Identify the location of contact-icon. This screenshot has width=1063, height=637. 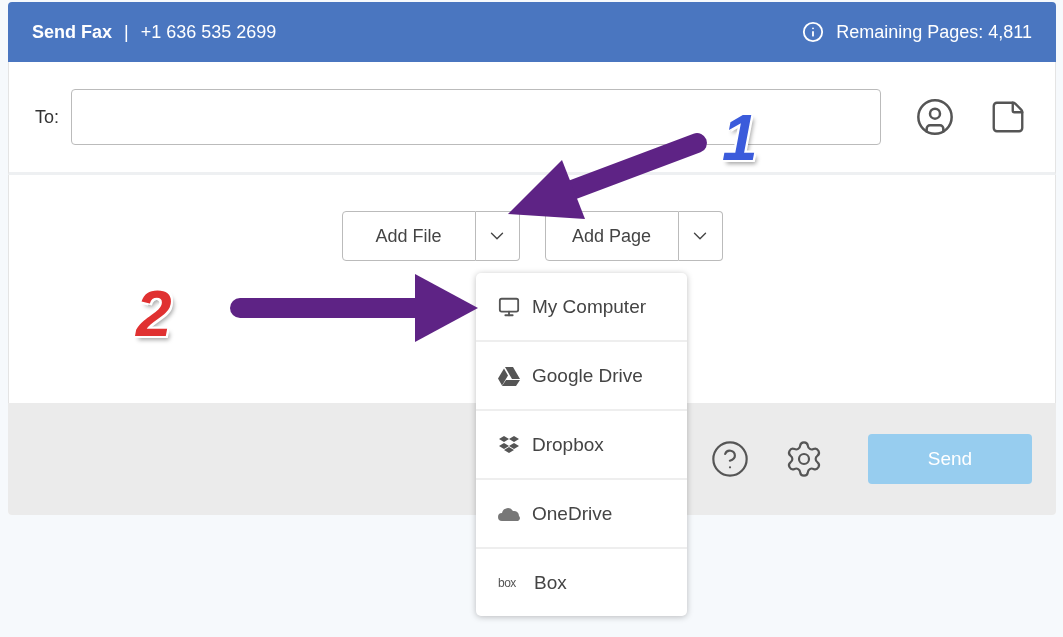
(935, 117).